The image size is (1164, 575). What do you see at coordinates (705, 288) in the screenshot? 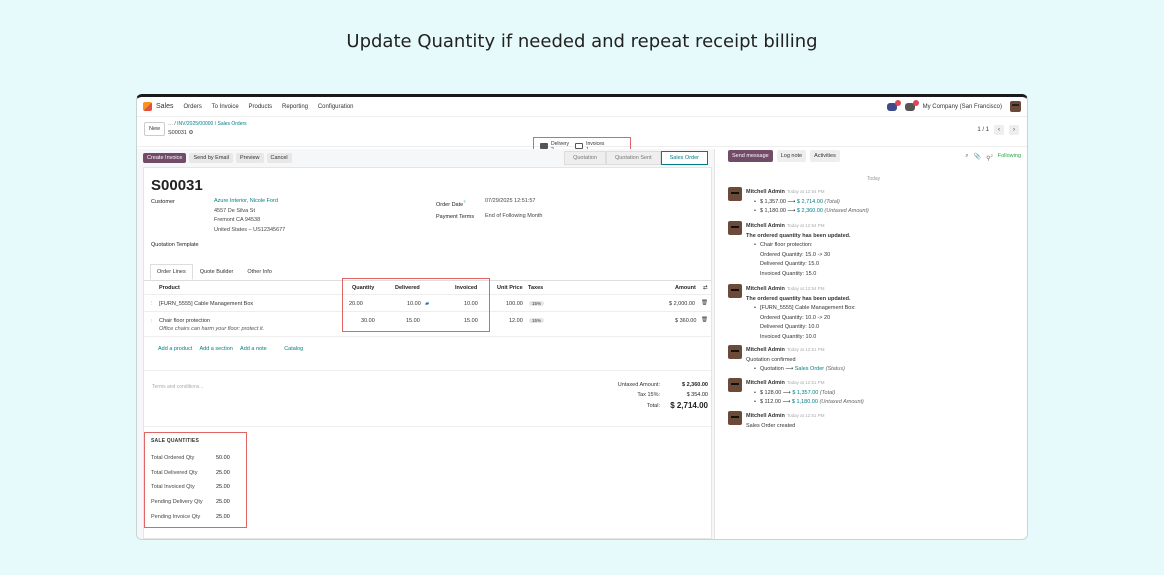
I see `column-settings-icon: ⇄` at bounding box center [705, 288].